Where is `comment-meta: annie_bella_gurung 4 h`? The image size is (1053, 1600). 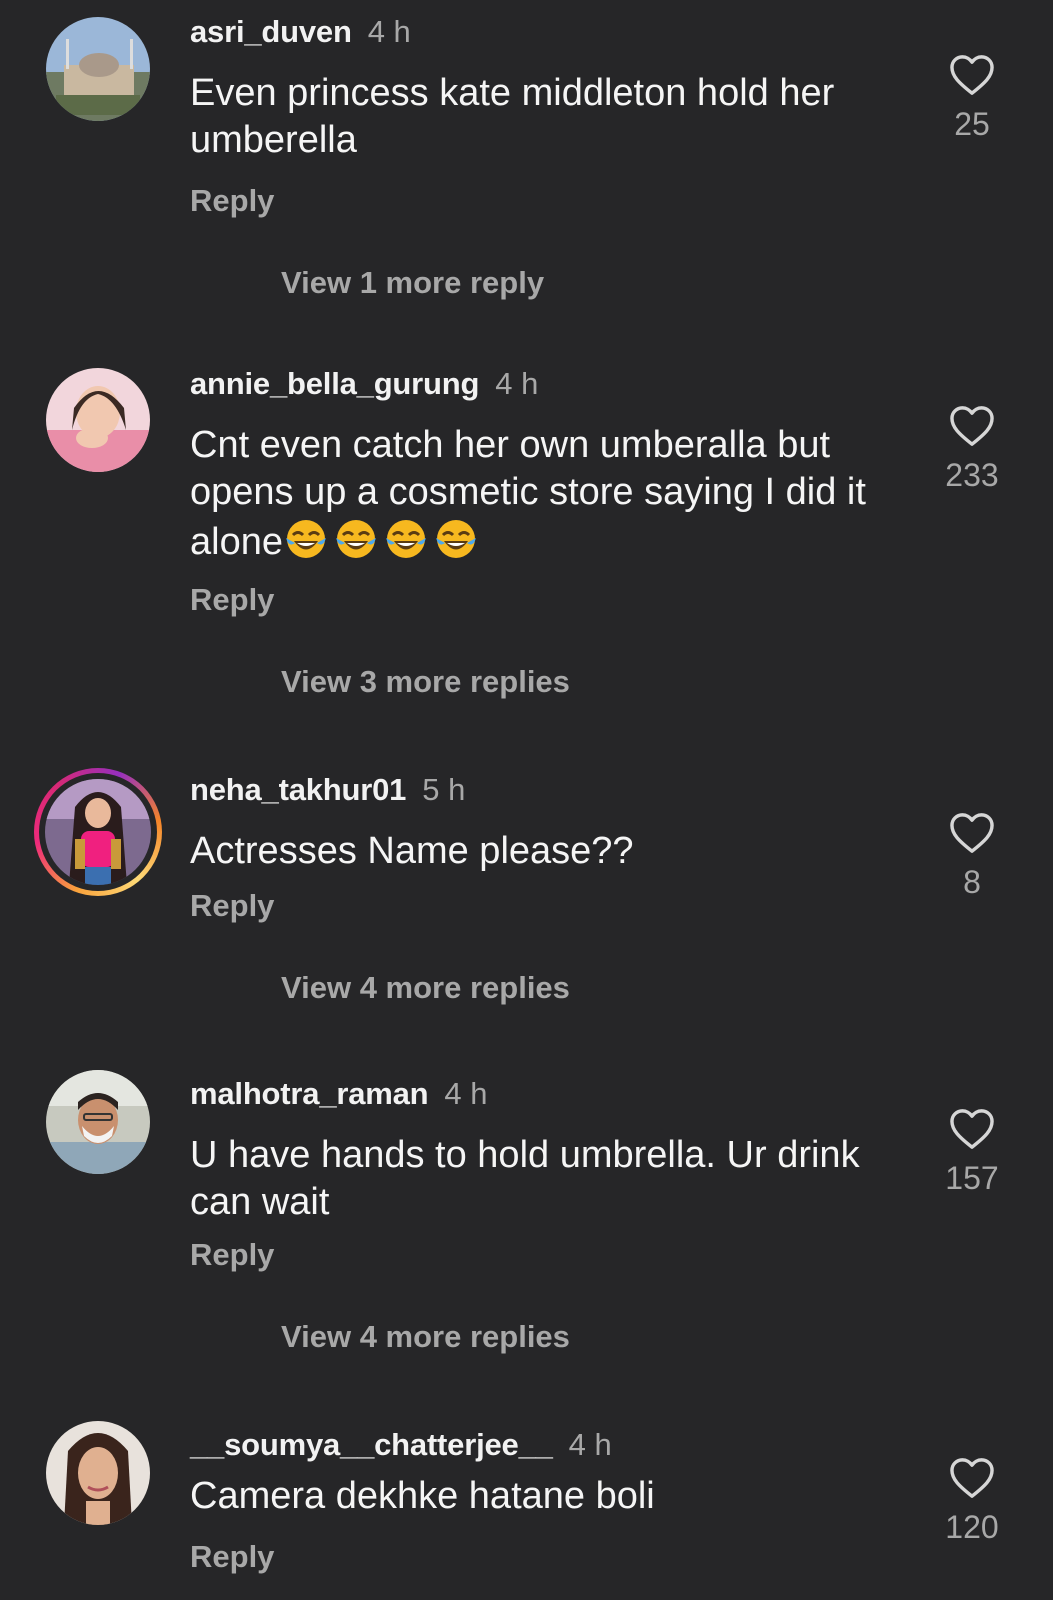
comment-meta: annie_bella_gurung 4 h is located at coordinates (364, 384).